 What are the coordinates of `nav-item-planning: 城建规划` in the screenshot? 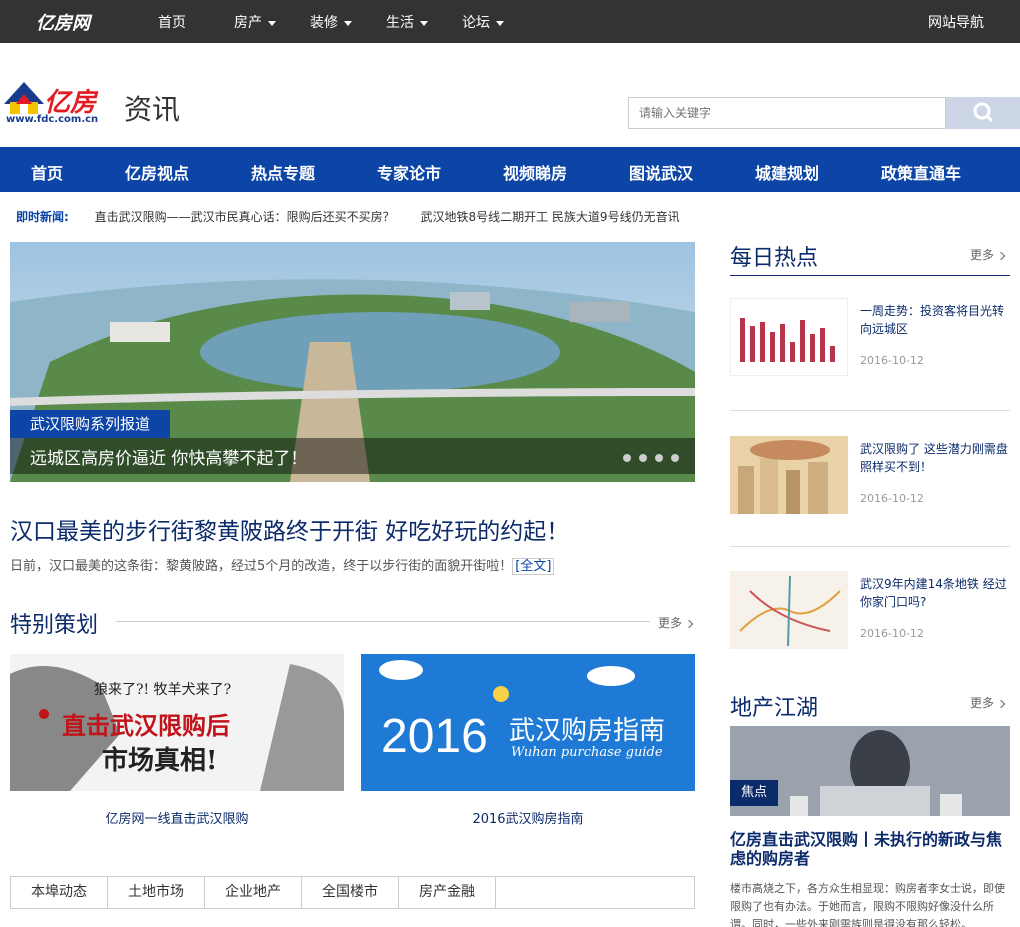 It's located at (787, 172).